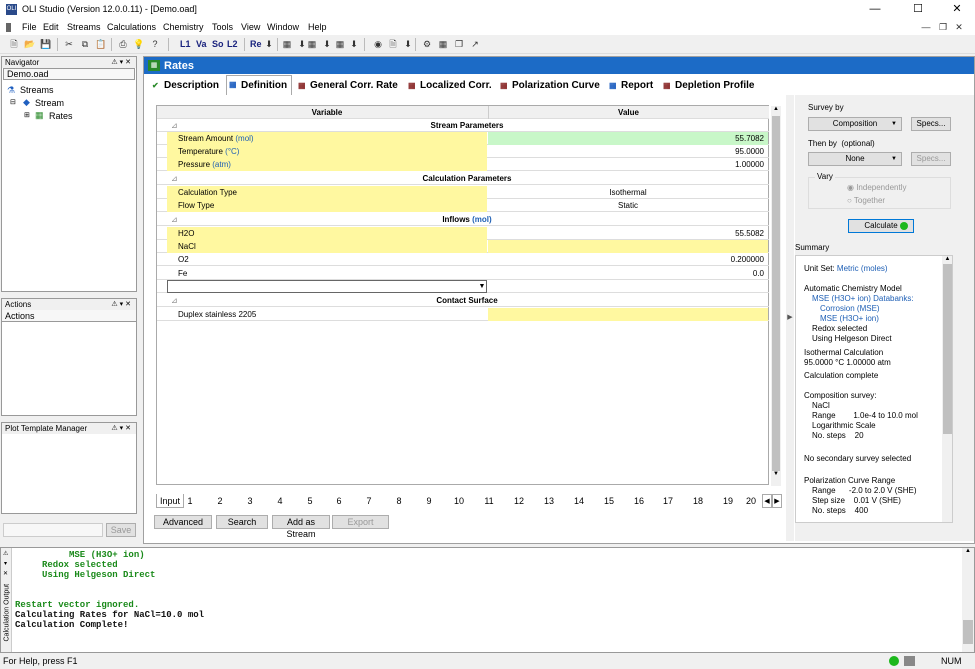 The width and height of the screenshot is (975, 669). What do you see at coordinates (61, 116) in the screenshot?
I see `tree-rates: Rates` at bounding box center [61, 116].